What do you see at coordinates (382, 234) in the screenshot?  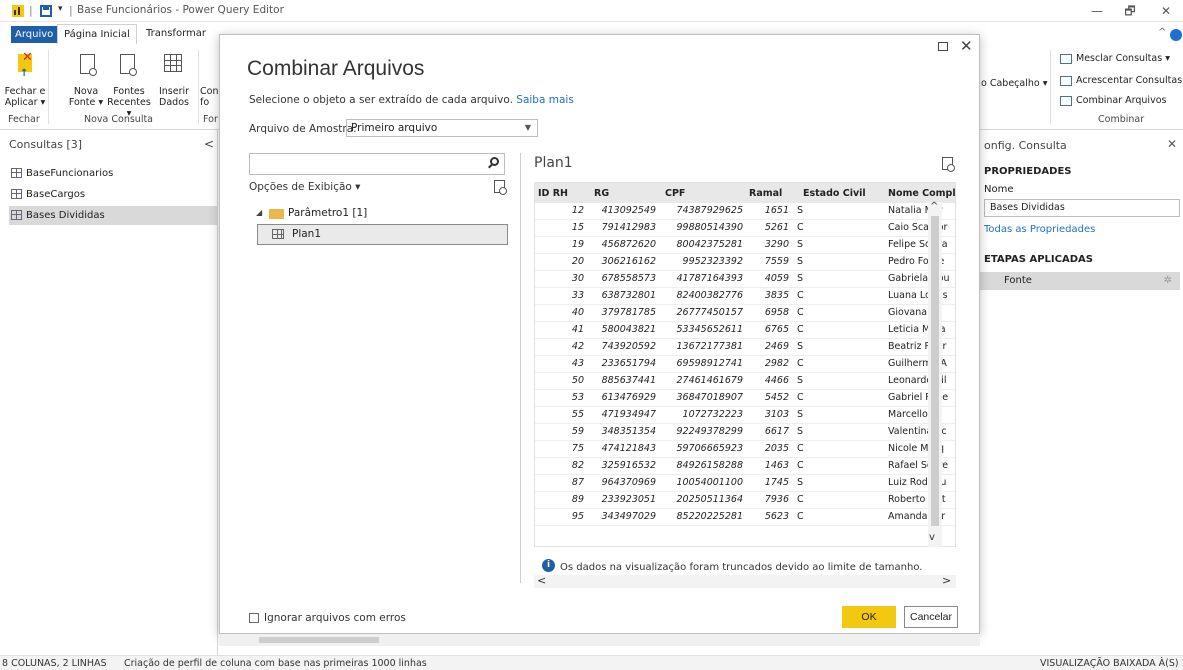 I see `tree-item-plan1: Plan1` at bounding box center [382, 234].